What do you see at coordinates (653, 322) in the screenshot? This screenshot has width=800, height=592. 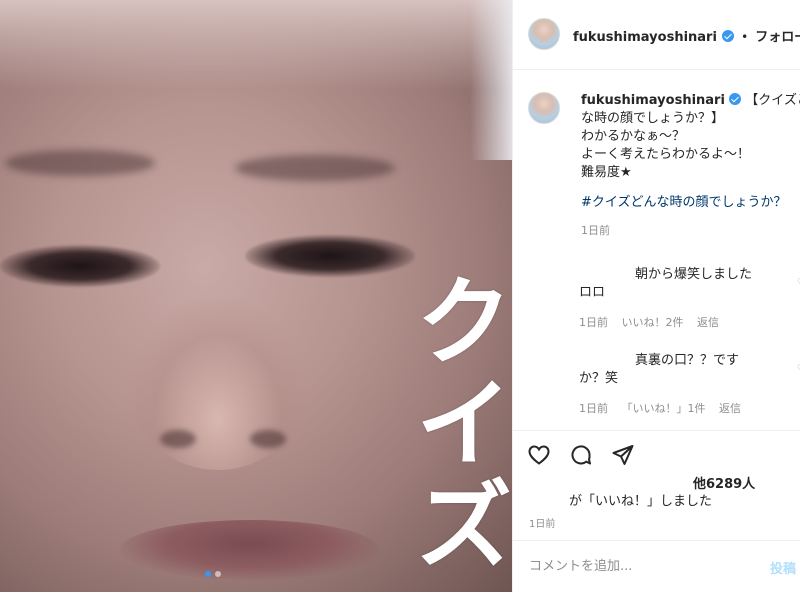 I see `comment-likes: いいね！2件` at bounding box center [653, 322].